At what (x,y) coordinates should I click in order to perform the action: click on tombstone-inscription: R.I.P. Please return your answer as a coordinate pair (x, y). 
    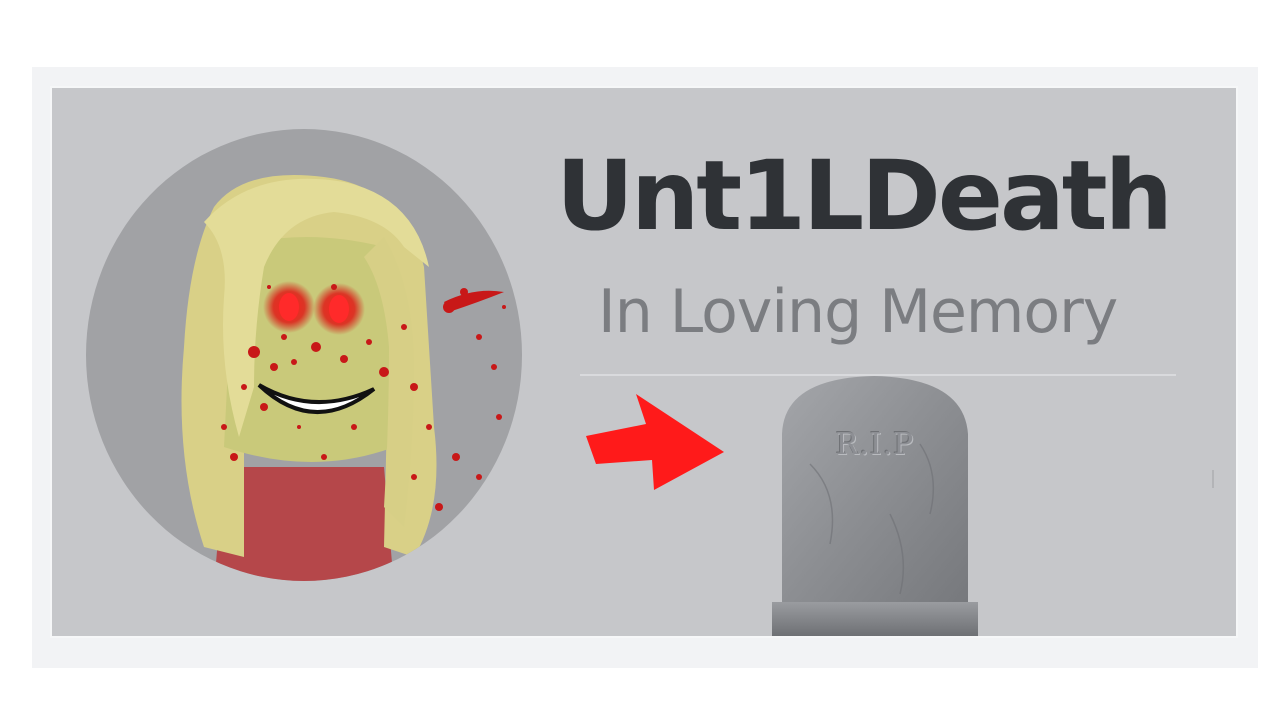
    Looking at the image, I should click on (875, 444).